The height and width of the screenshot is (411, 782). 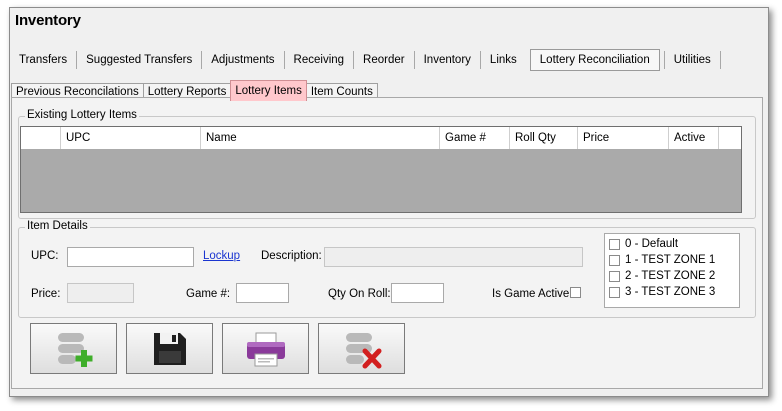 What do you see at coordinates (291, 256) in the screenshot?
I see `description-label: Description:` at bounding box center [291, 256].